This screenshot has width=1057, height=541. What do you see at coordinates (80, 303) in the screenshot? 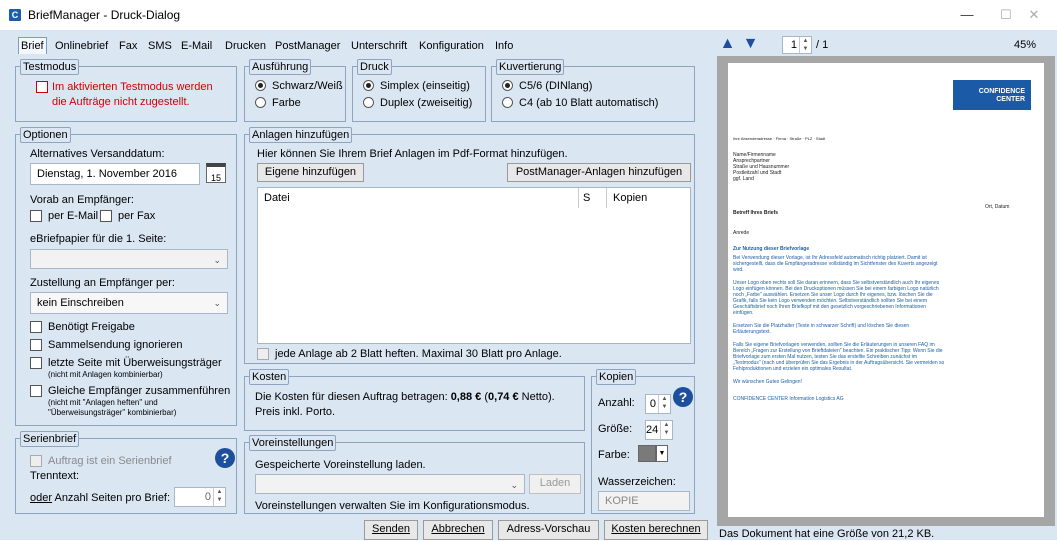
I see `zustellung-value: kein Einschreiben` at bounding box center [80, 303].